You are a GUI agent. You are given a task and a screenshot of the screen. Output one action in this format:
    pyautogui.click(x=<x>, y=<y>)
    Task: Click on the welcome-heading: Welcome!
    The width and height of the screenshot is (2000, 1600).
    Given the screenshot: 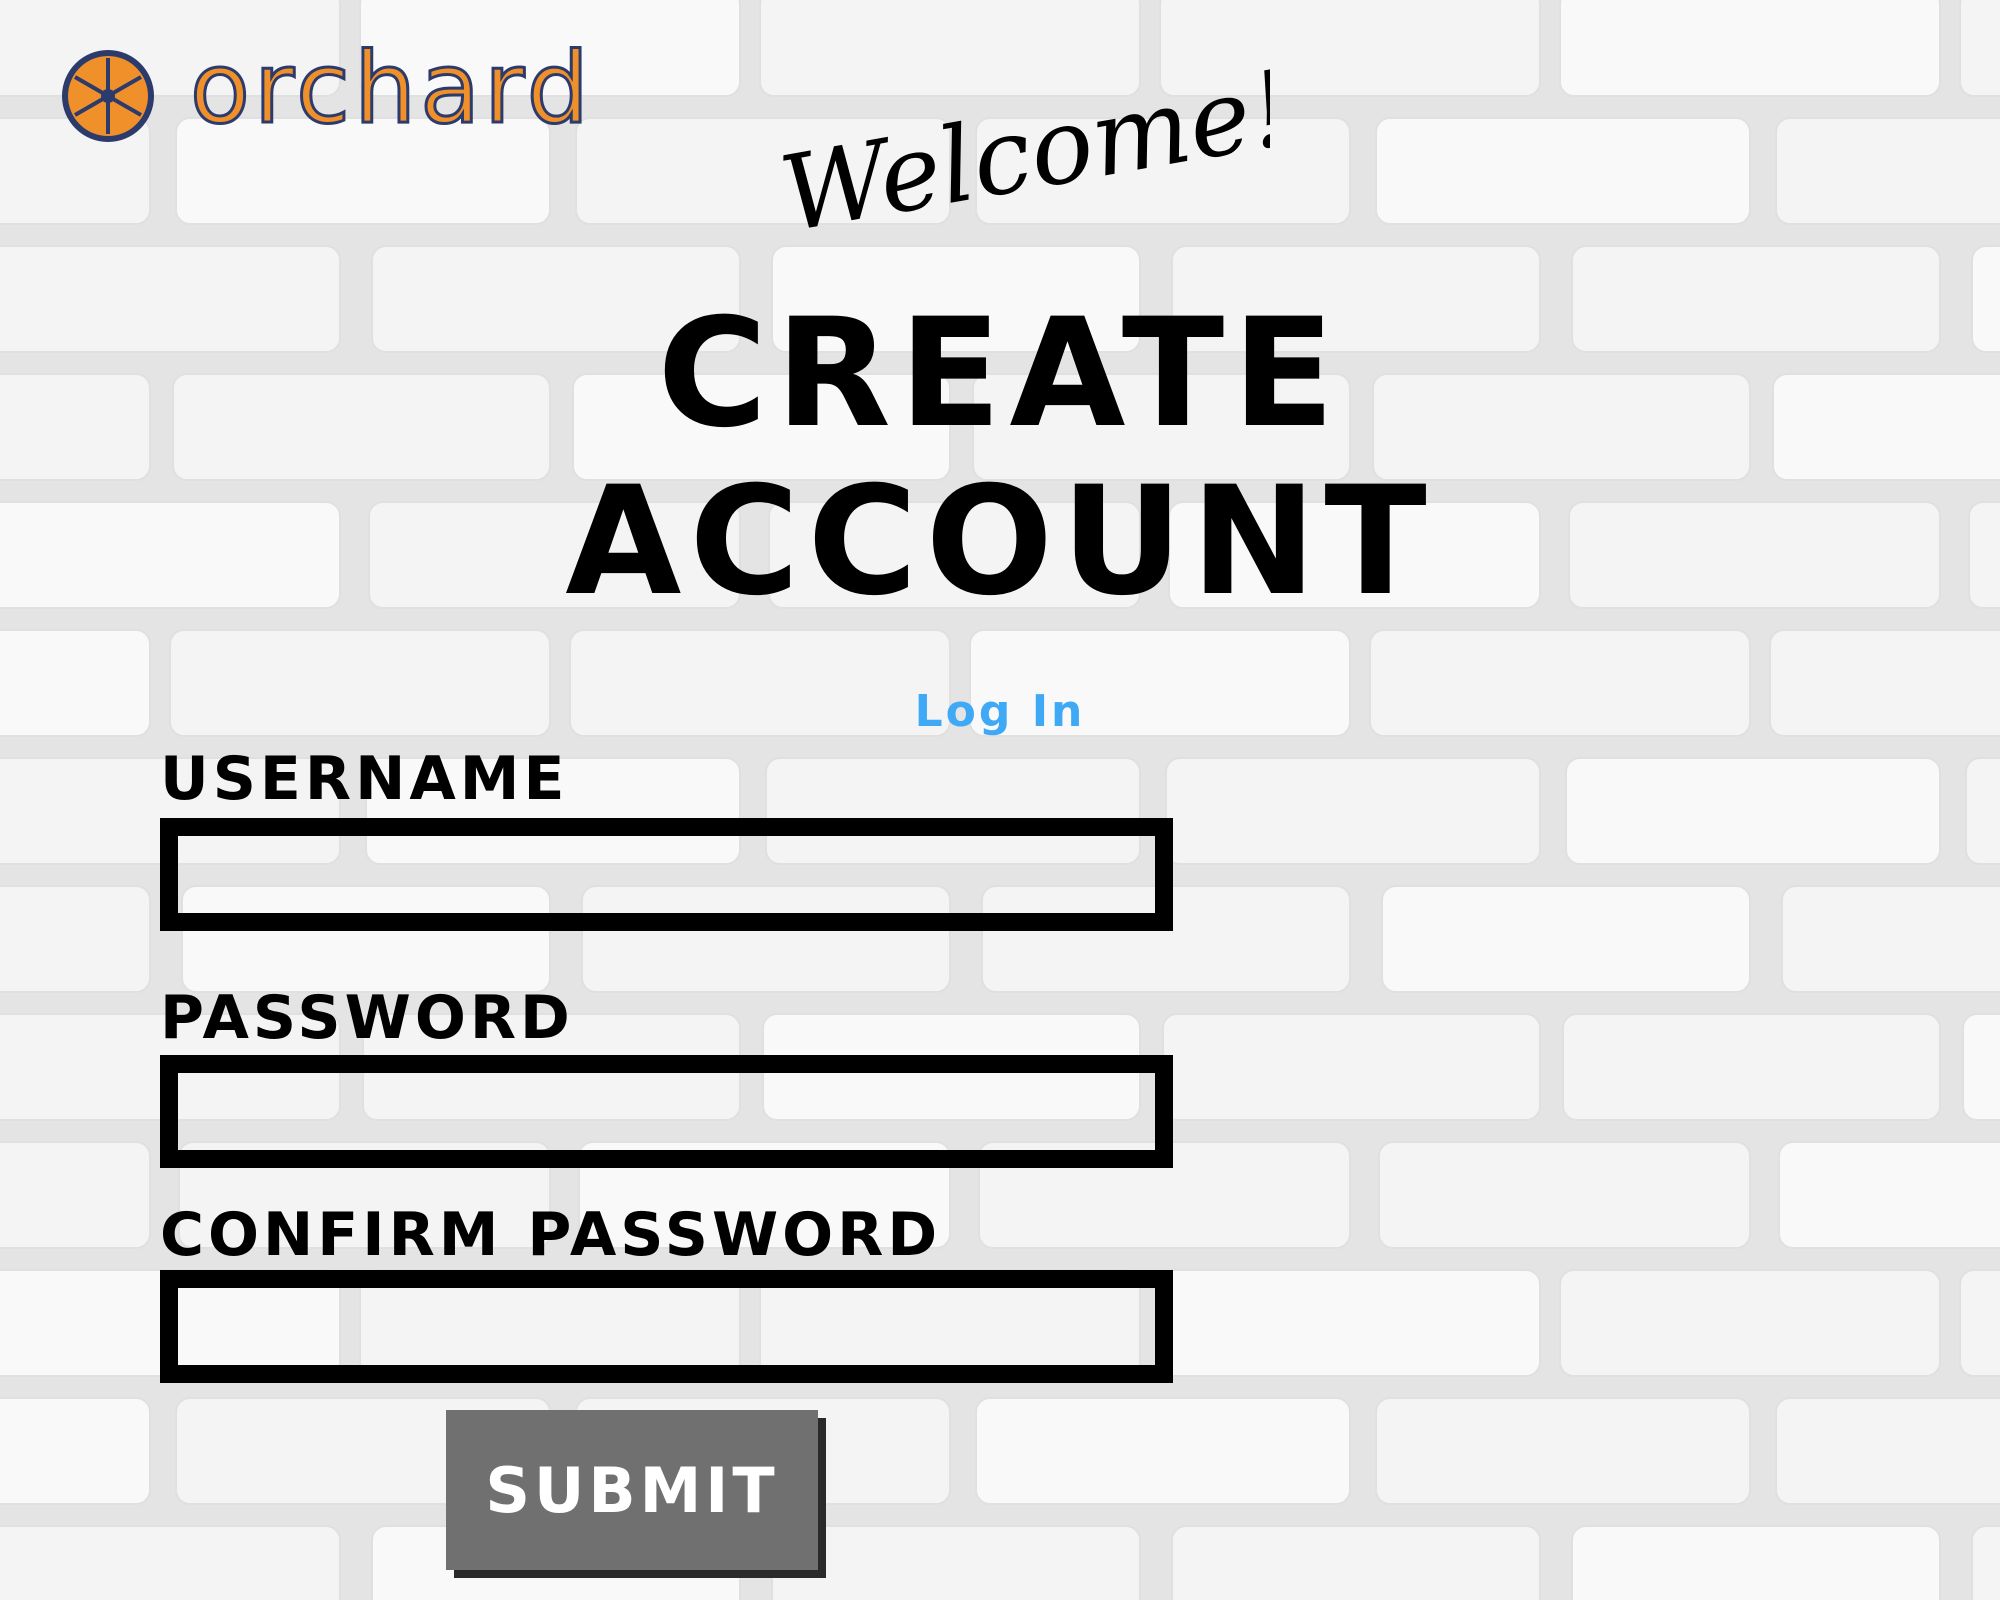 What is the action you would take?
    pyautogui.click(x=1035, y=151)
    